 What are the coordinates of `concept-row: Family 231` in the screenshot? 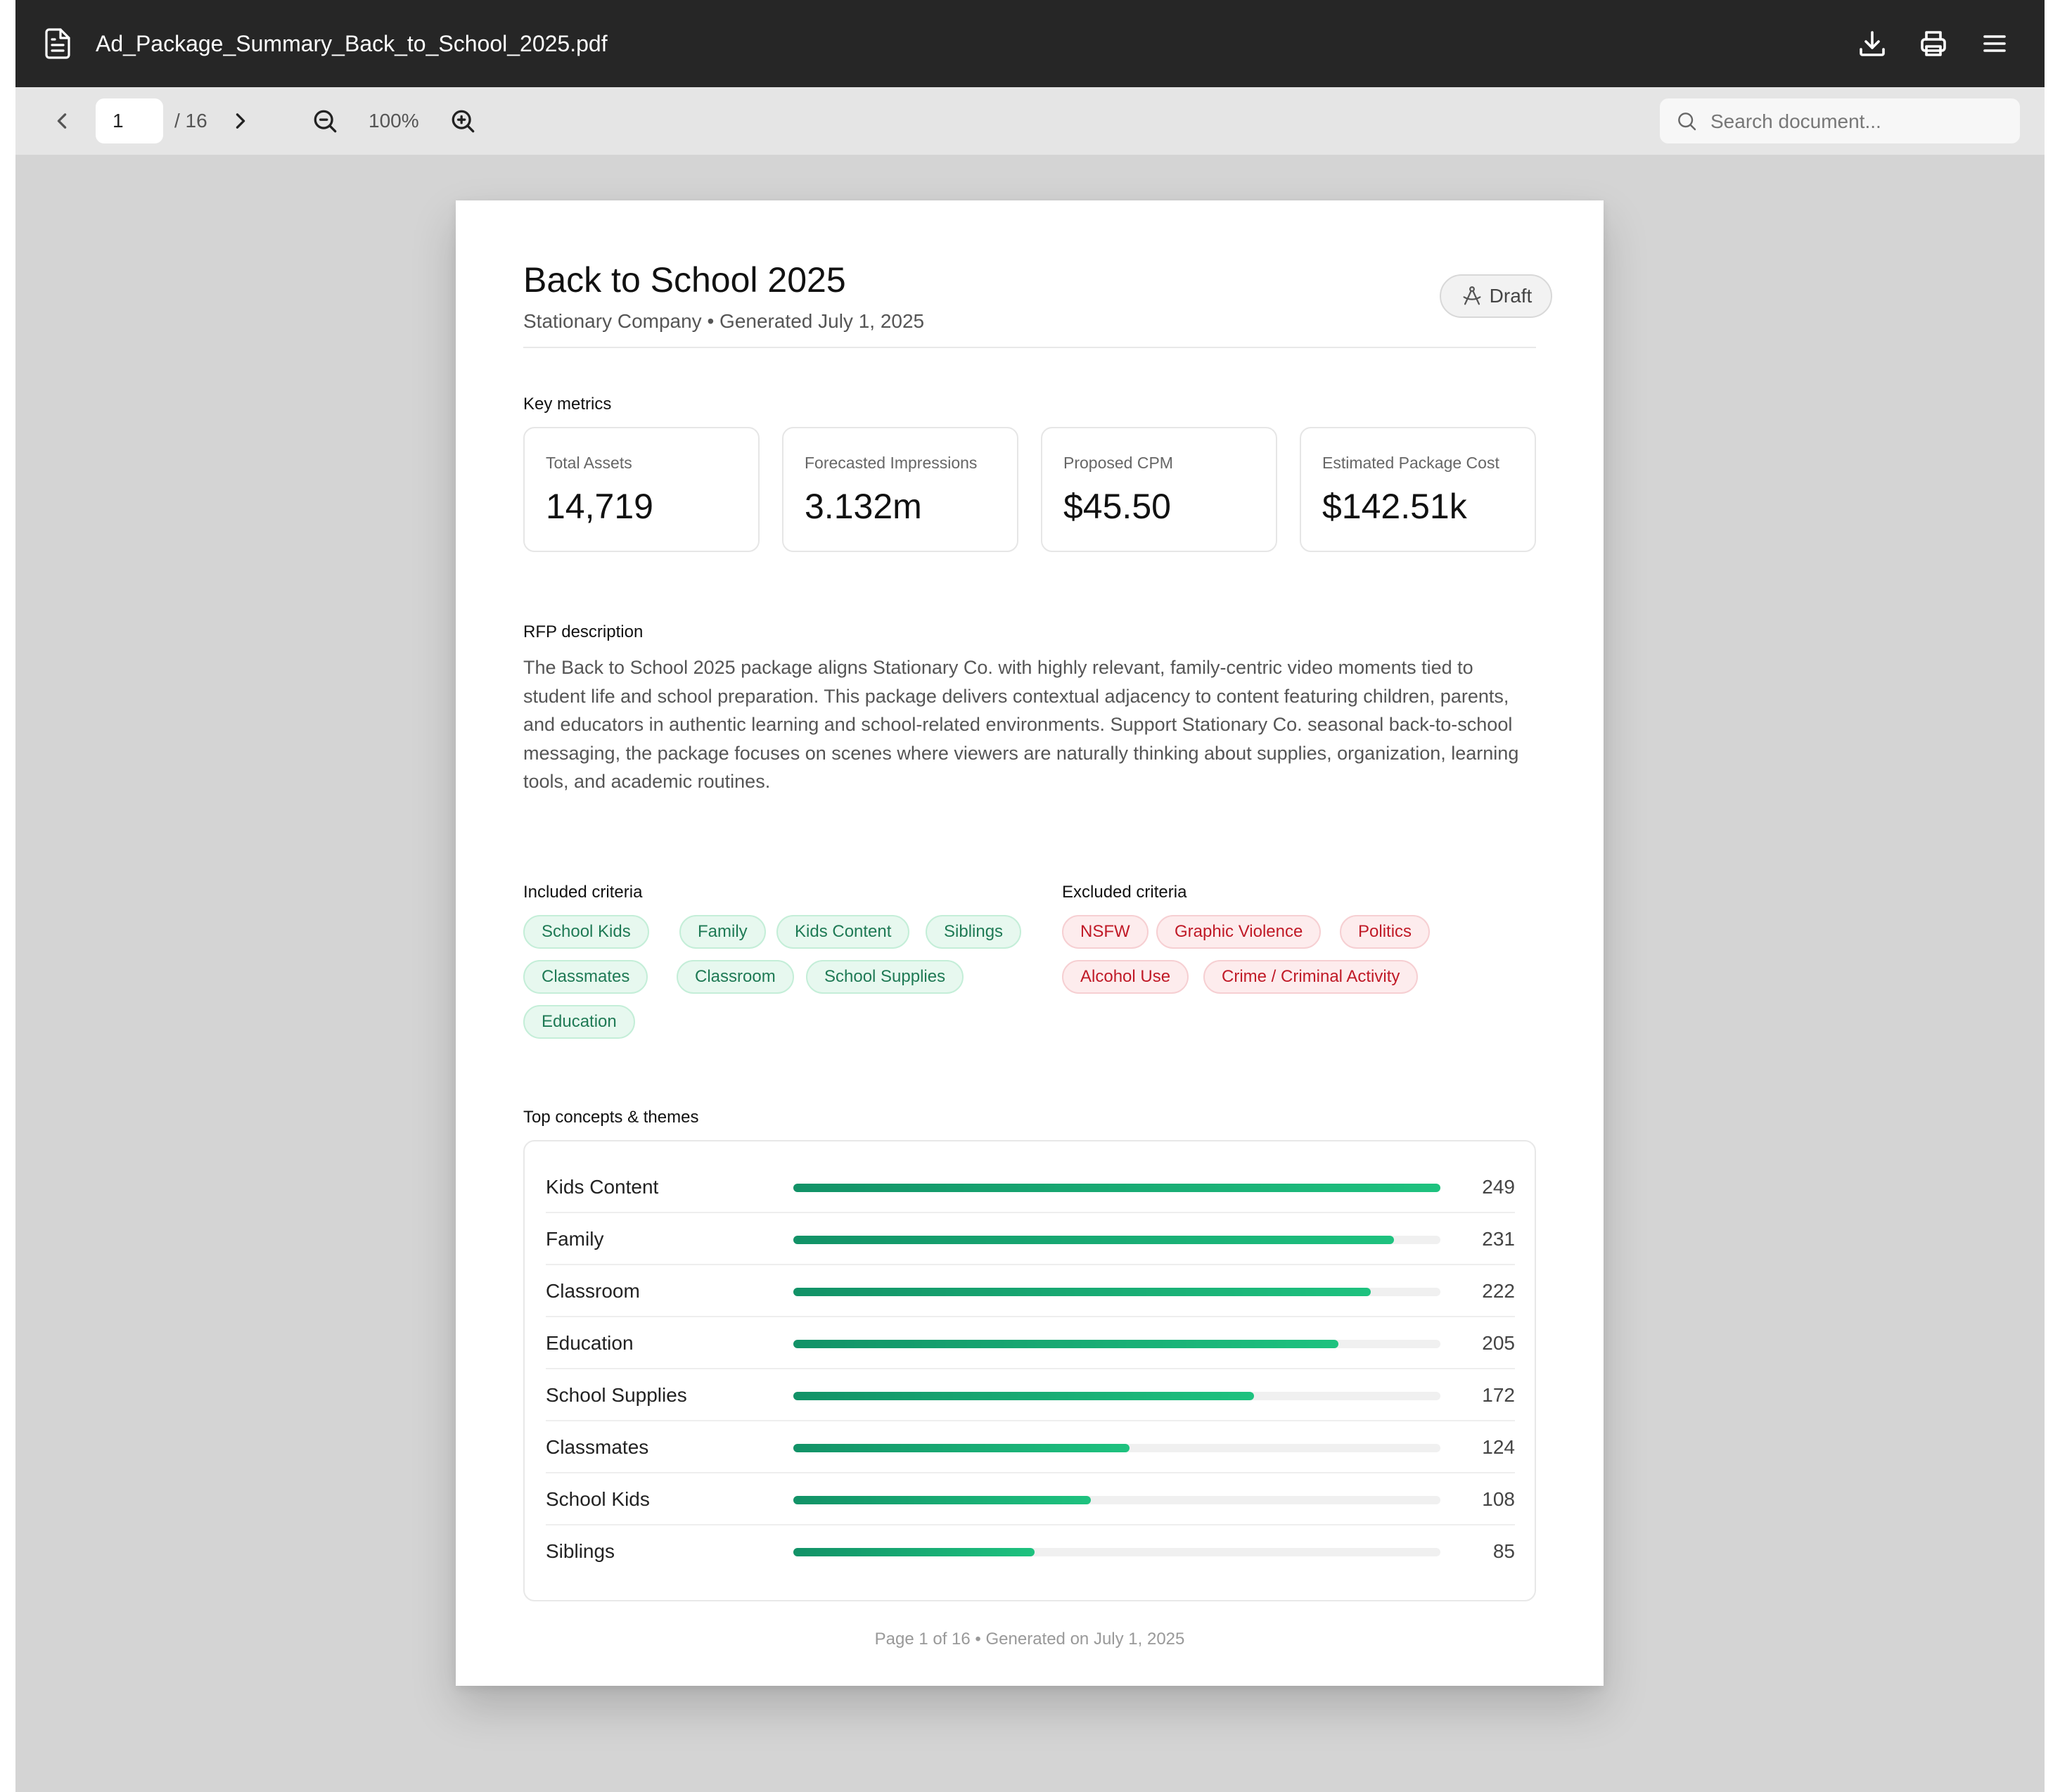 It's located at (1030, 1238).